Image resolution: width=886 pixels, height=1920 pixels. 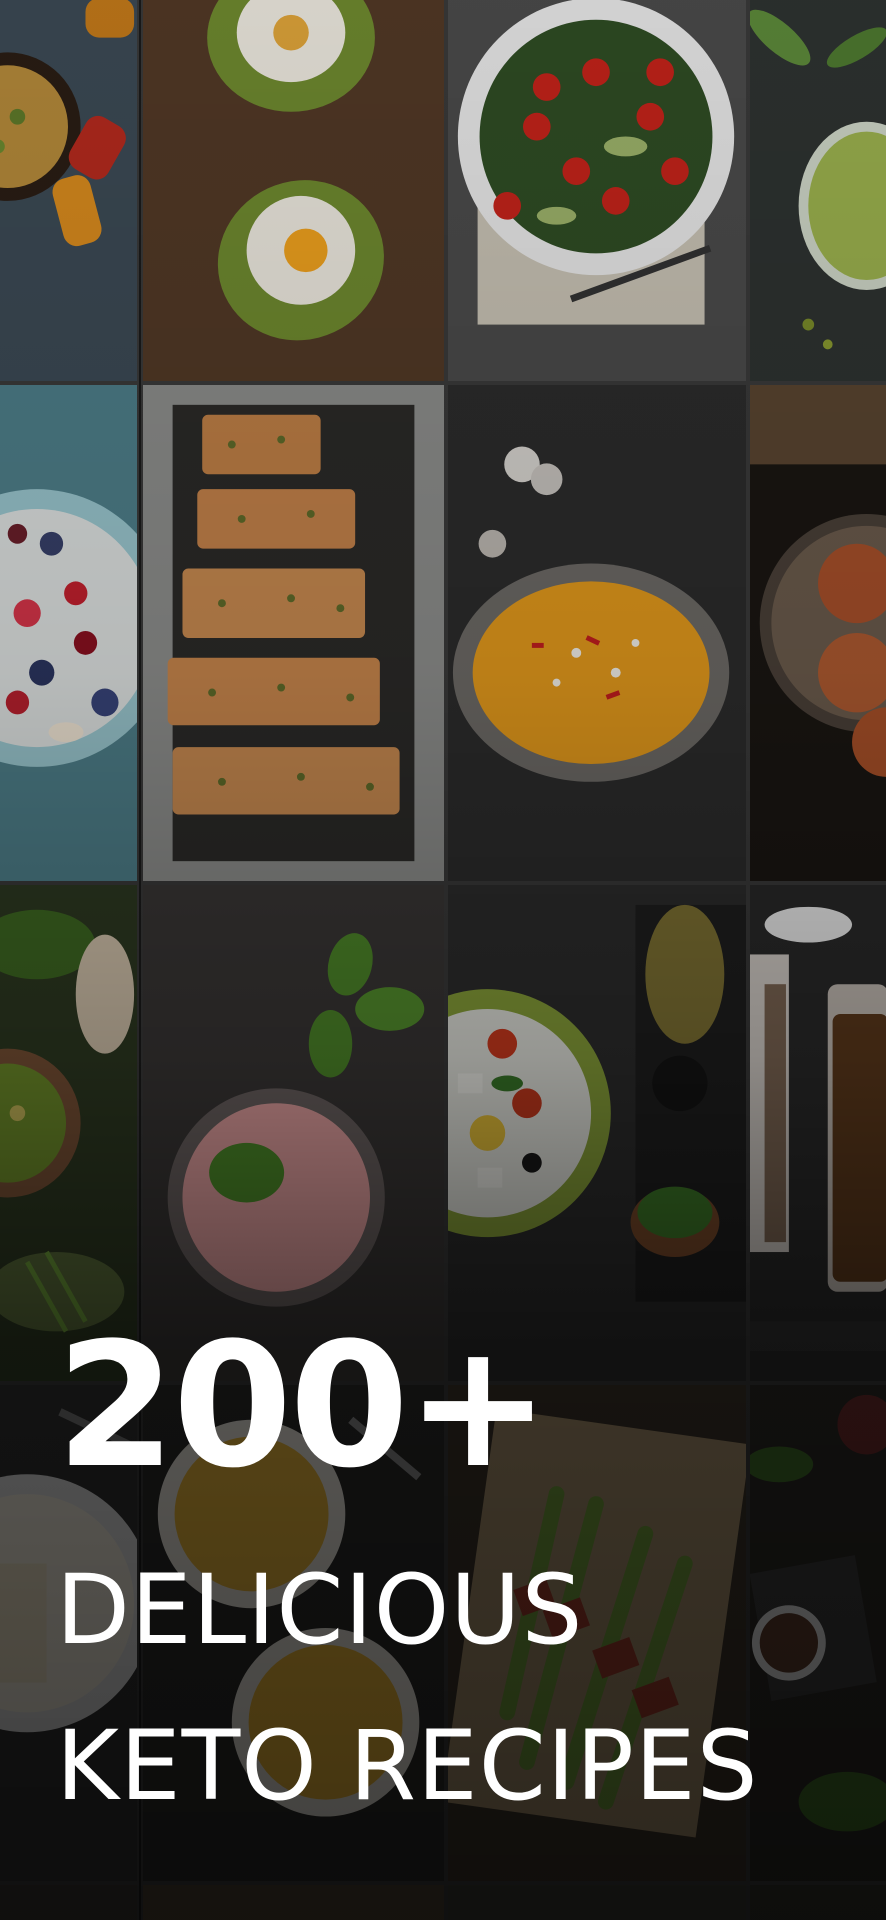 I want to click on photo-berry-chia-bowl, so click(x=69, y=633).